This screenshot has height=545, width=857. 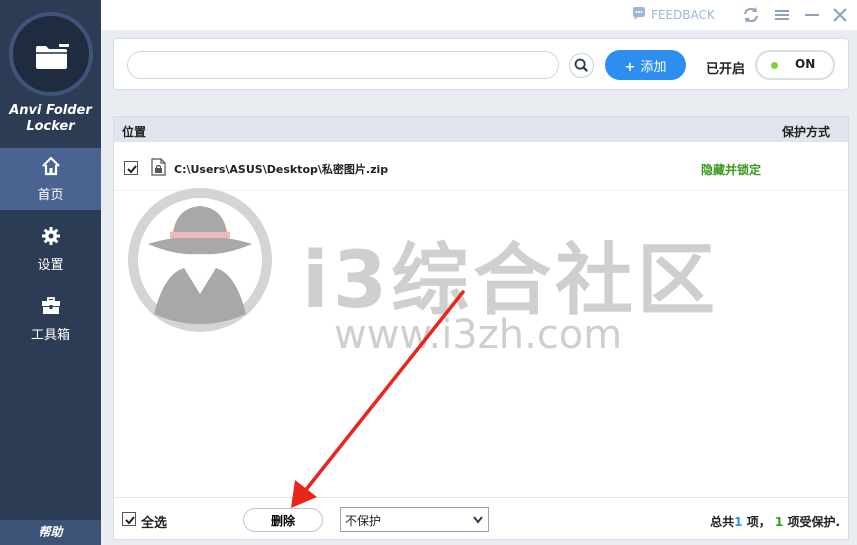 I want to click on chat-bubble-icon, so click(x=639, y=13).